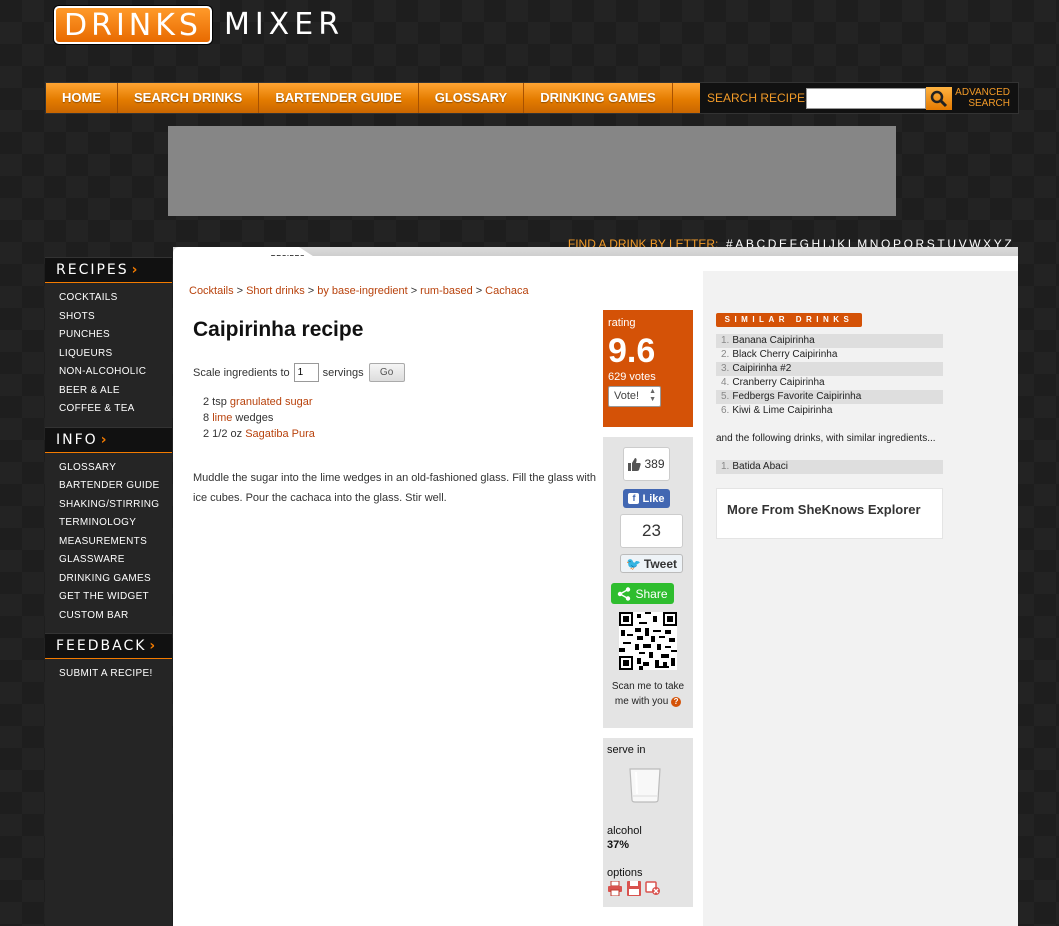 The height and width of the screenshot is (926, 1059). Describe the element at coordinates (306, 372) in the screenshot. I see `servings-input` at that location.